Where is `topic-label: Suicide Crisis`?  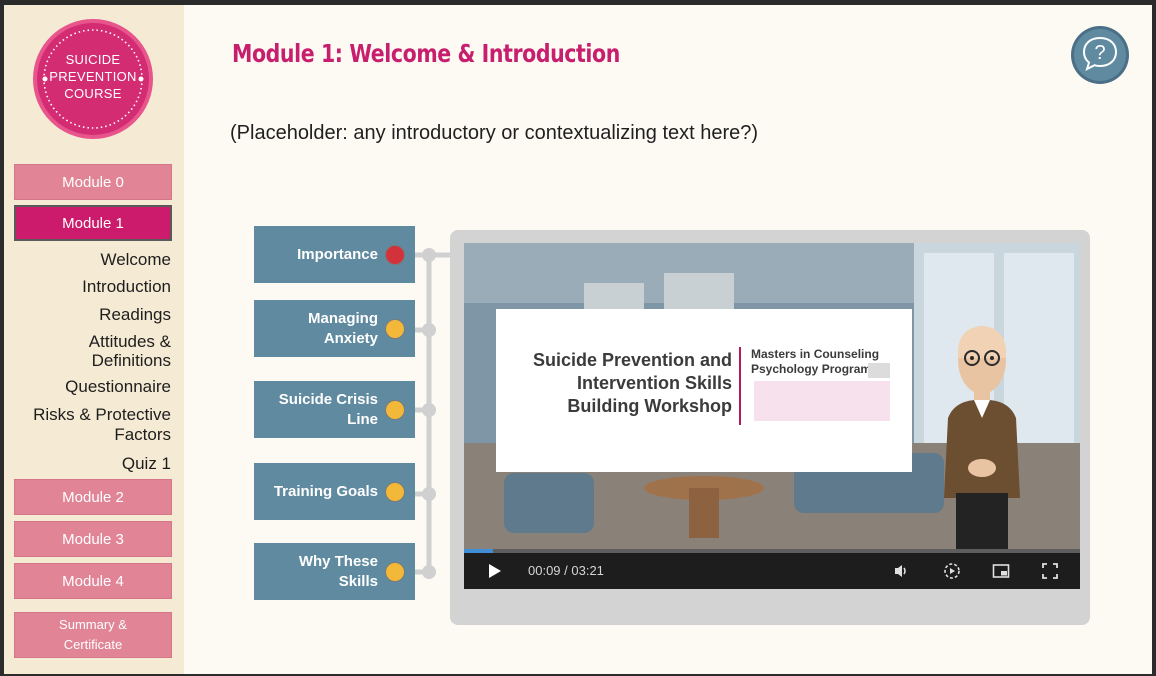 topic-label: Suicide Crisis is located at coordinates (328, 399).